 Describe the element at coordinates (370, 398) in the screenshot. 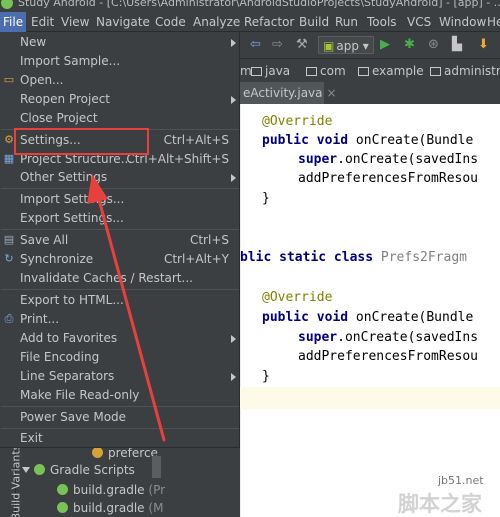

I see `current-line-highlight` at that location.